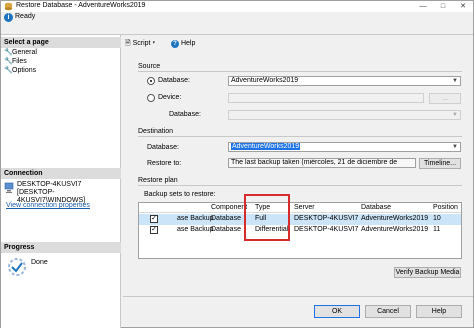 Image resolution: width=474 pixels, height=328 pixels. What do you see at coordinates (337, 311) in the screenshot?
I see `ok-button: OK` at bounding box center [337, 311].